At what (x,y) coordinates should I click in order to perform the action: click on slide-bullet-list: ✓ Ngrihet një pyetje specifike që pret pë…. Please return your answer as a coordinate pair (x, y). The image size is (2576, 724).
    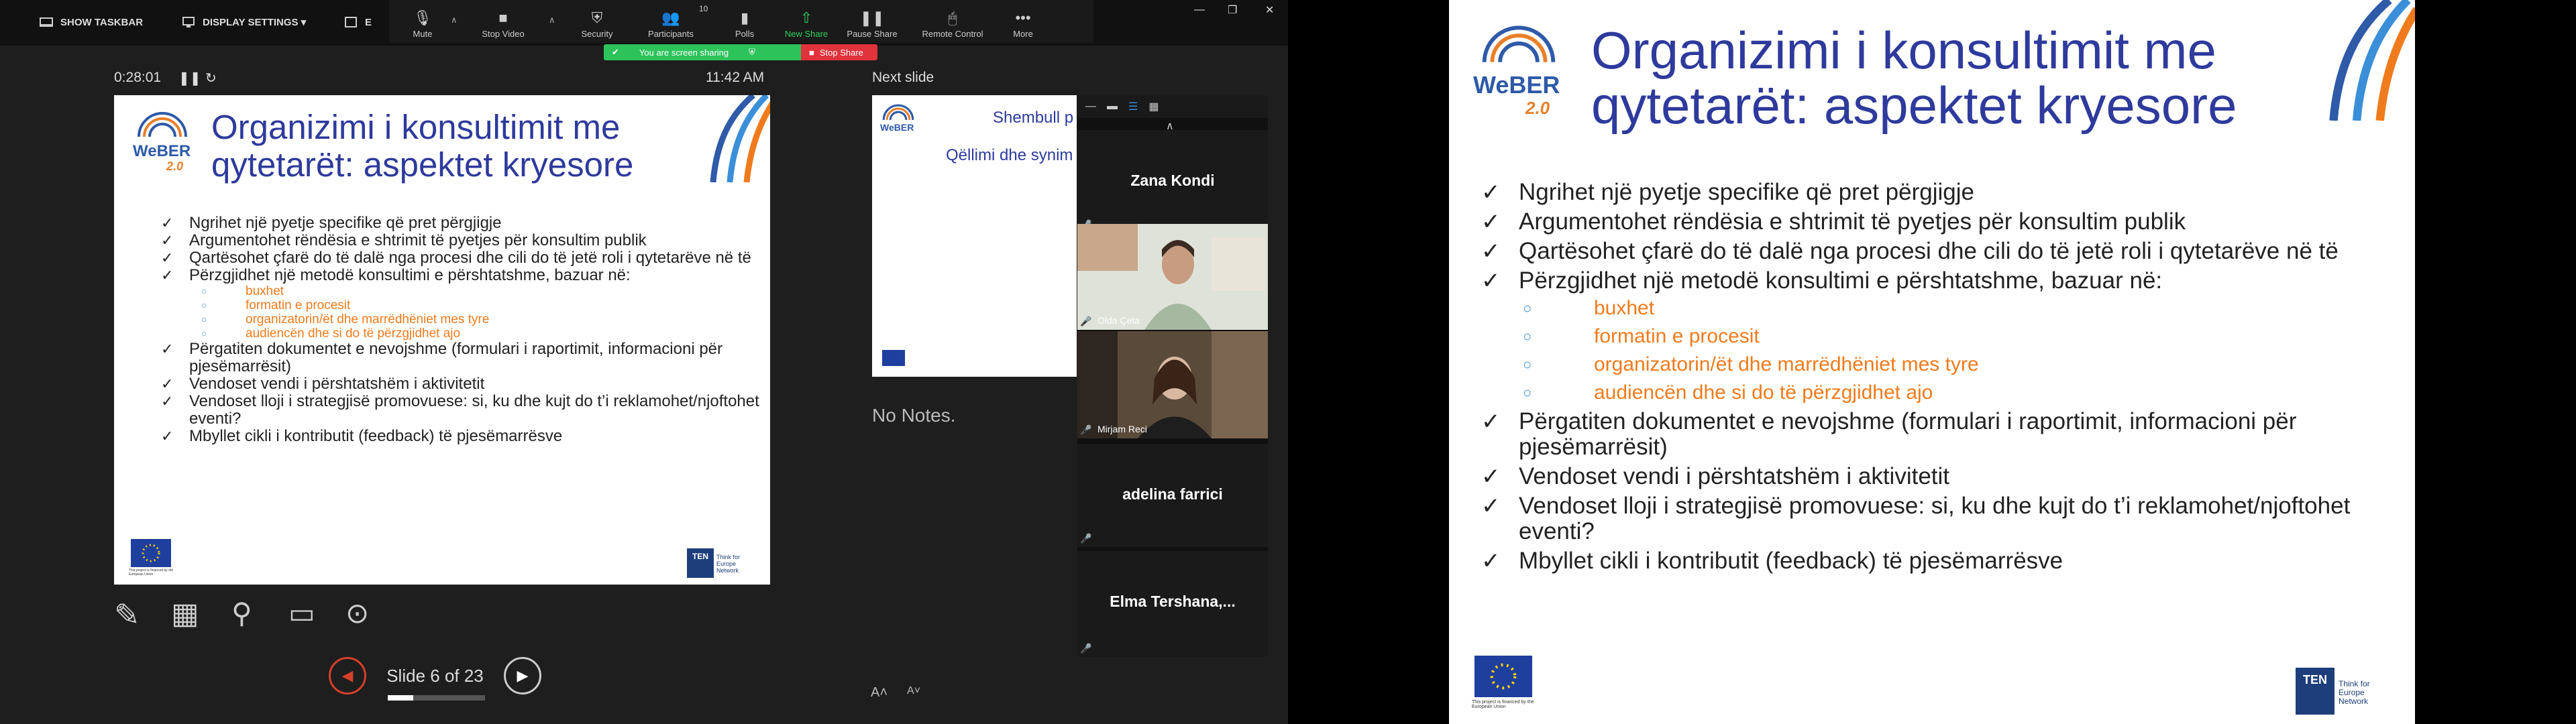
    Looking at the image, I should click on (463, 330).